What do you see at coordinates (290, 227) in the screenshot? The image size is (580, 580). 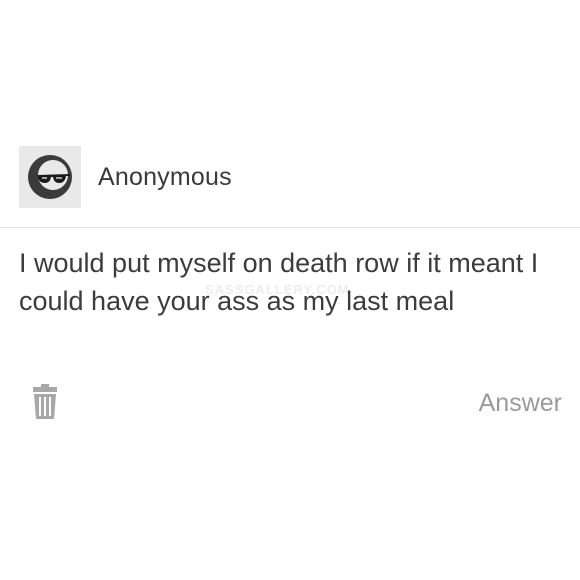 I see `header-divider` at bounding box center [290, 227].